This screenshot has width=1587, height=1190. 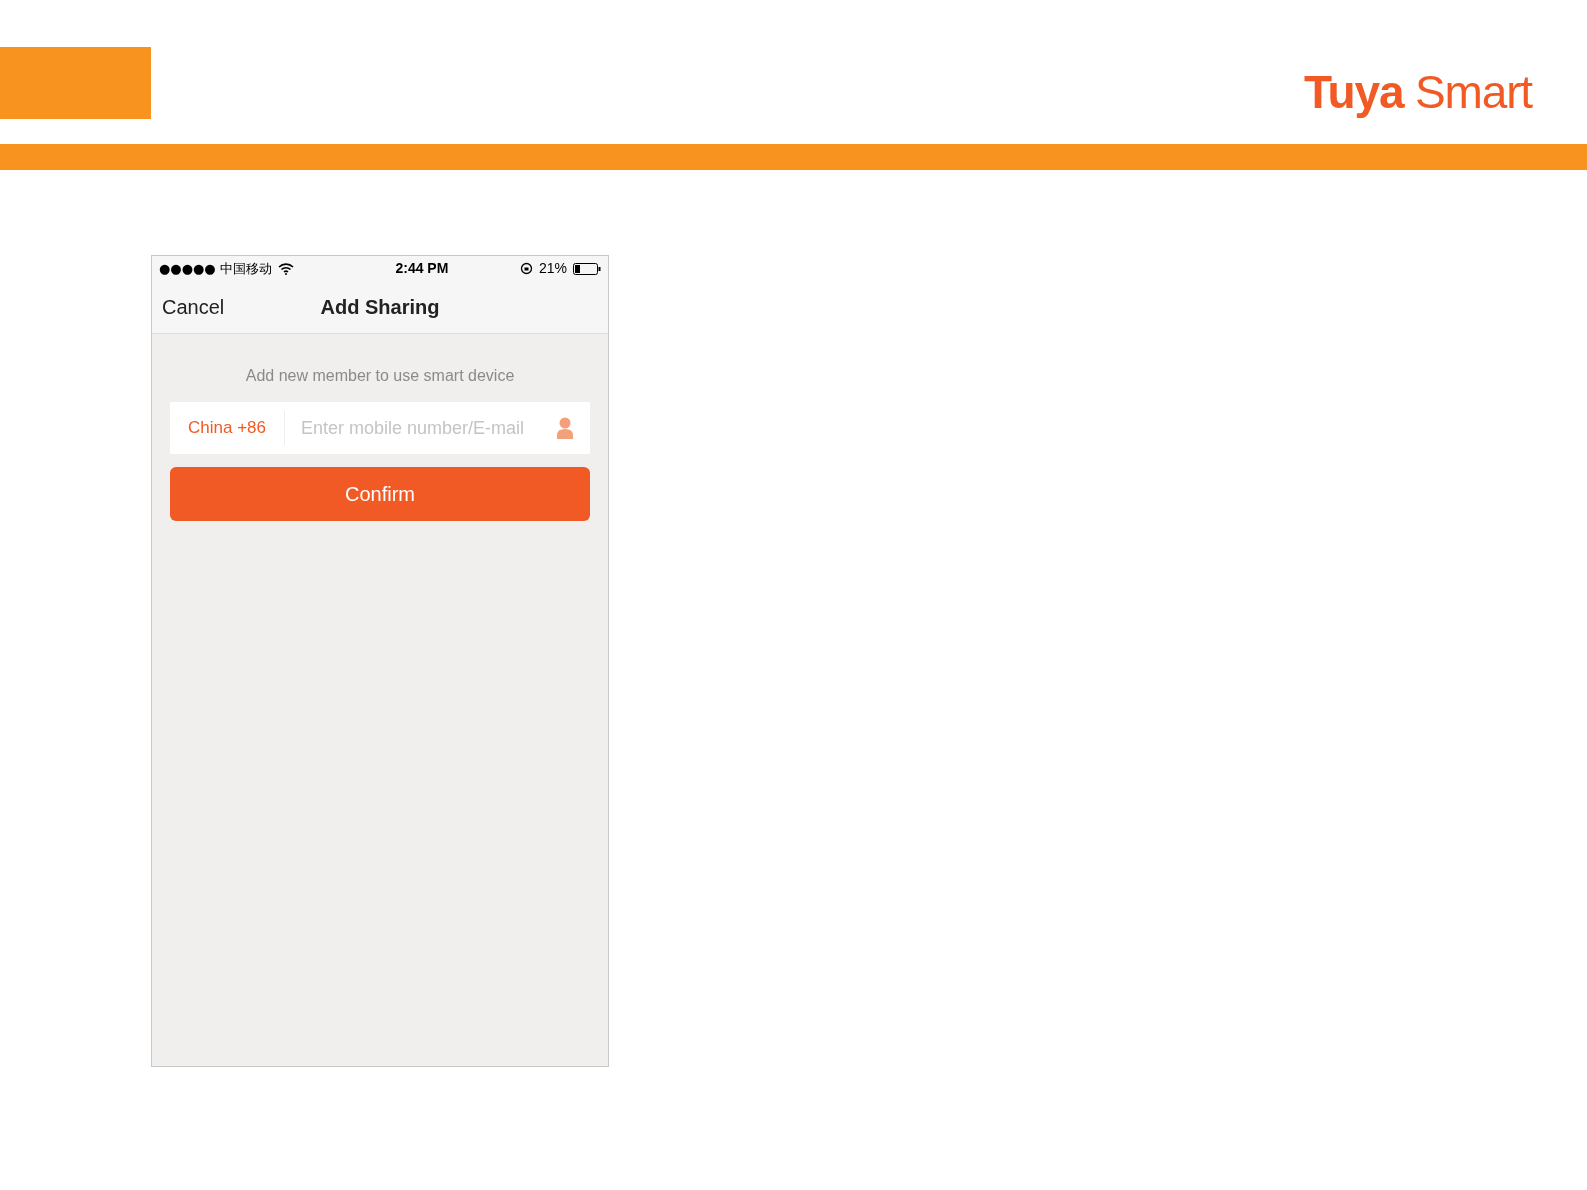 What do you see at coordinates (227, 428) in the screenshot?
I see `country-code-selector: China +86` at bounding box center [227, 428].